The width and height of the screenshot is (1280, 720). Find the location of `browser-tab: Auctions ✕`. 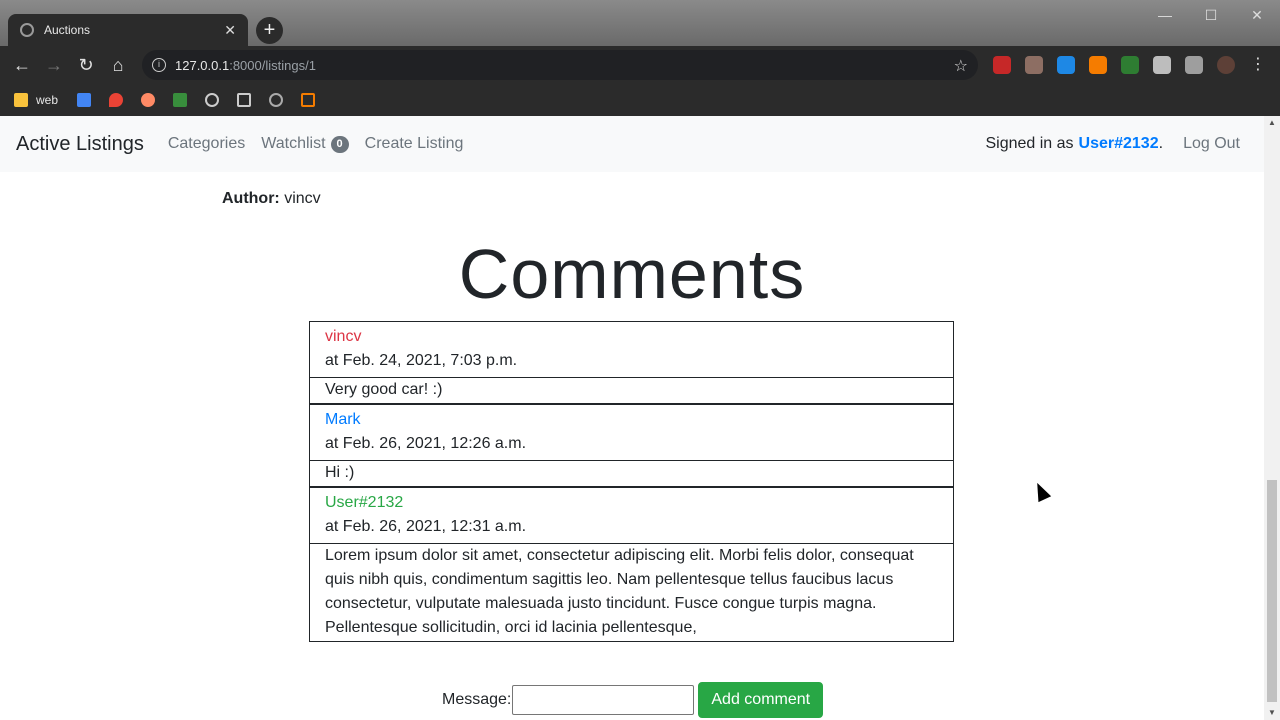

browser-tab: Auctions ✕ is located at coordinates (128, 30).